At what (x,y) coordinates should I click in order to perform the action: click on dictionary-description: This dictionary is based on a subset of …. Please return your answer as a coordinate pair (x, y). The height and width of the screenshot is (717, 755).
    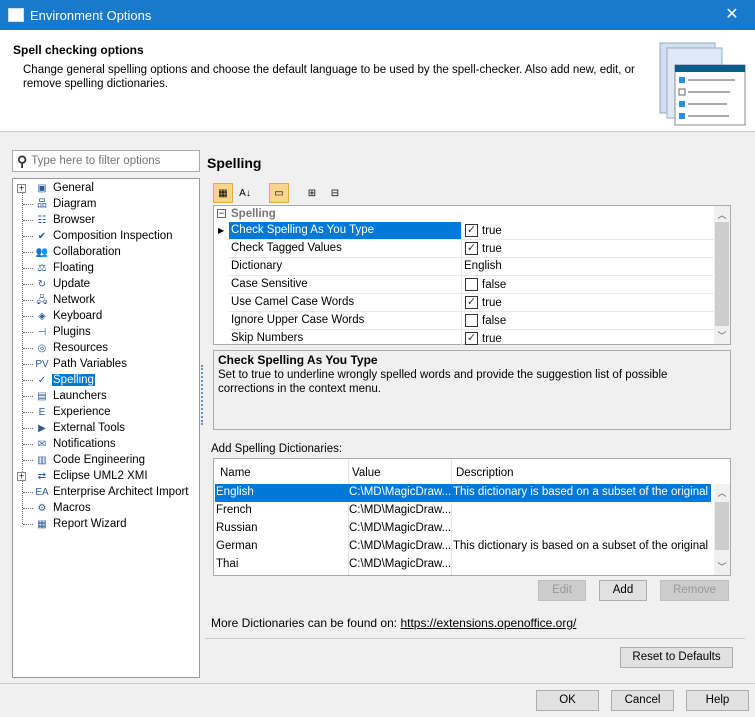
    Looking at the image, I should click on (581, 546).